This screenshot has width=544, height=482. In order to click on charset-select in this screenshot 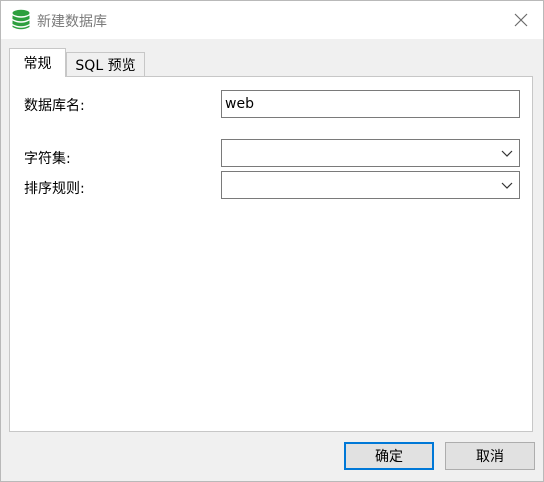, I will do `click(370, 153)`.